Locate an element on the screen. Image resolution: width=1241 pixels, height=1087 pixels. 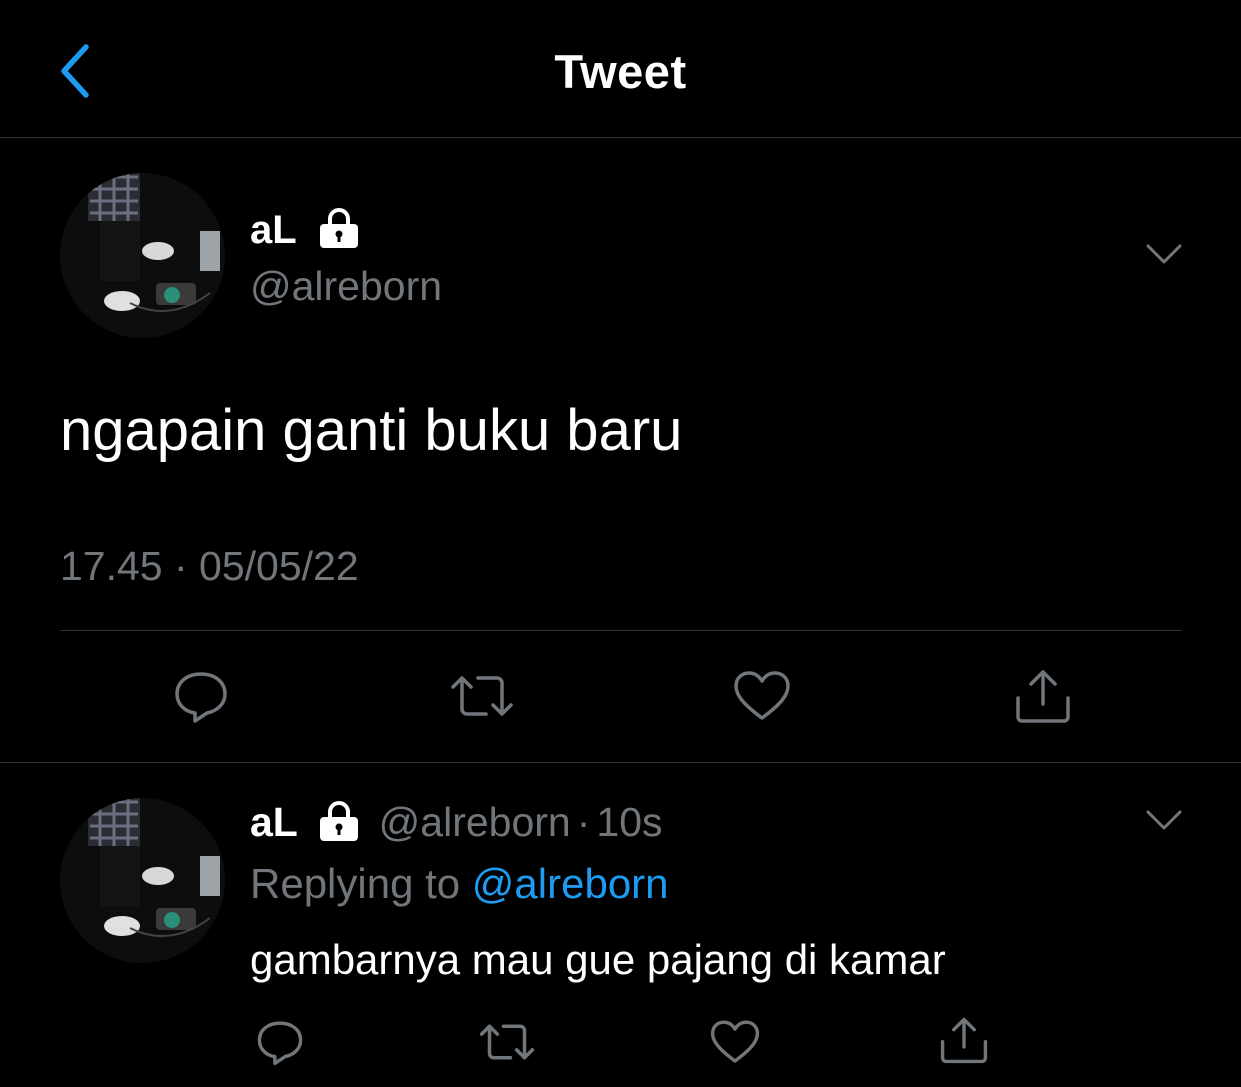
replying-to: Replying to @alreborn is located at coordinates (459, 884).